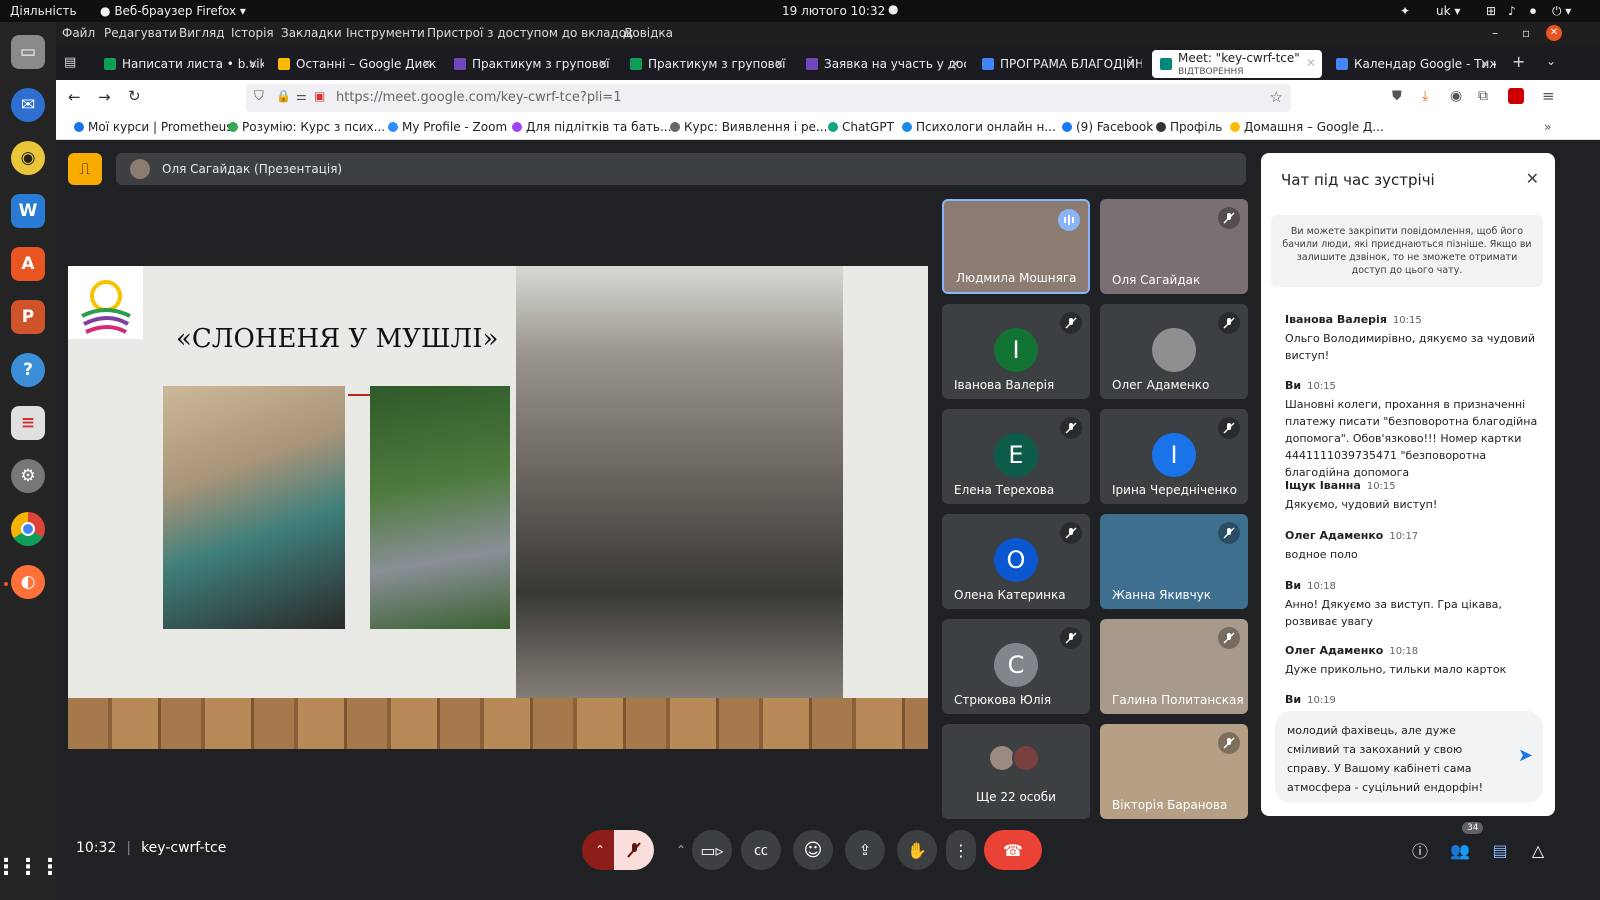  Describe the element at coordinates (311, 33) in the screenshot. I see `menu-bookmarks: Закладки` at that location.